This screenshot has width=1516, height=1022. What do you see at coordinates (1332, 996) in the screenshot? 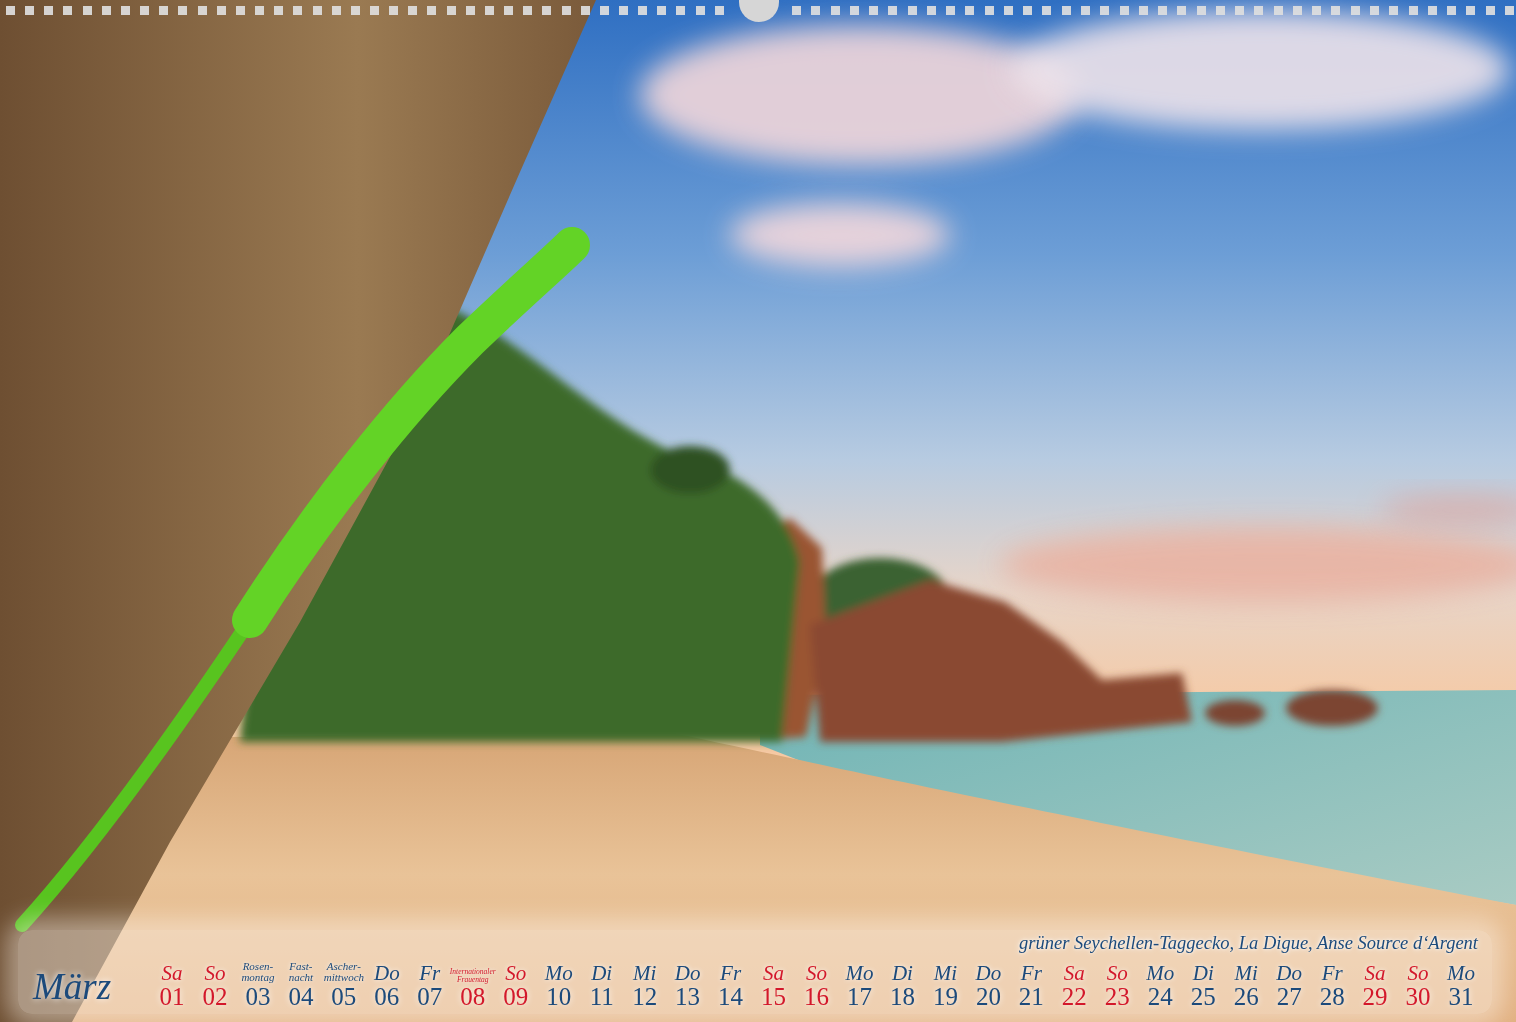
I see `day-number: 28` at bounding box center [1332, 996].